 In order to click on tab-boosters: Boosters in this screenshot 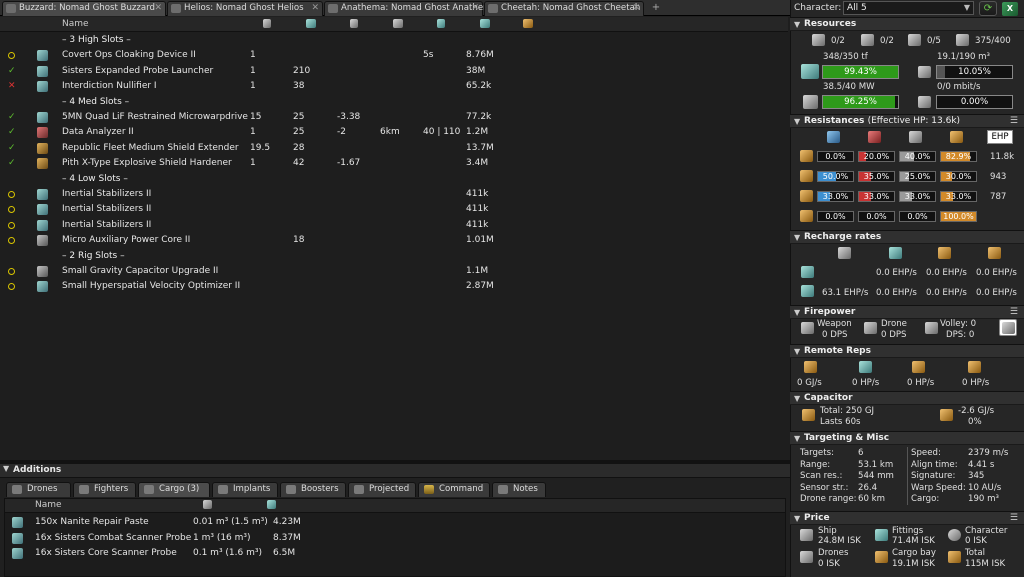, I will do `click(313, 489)`.